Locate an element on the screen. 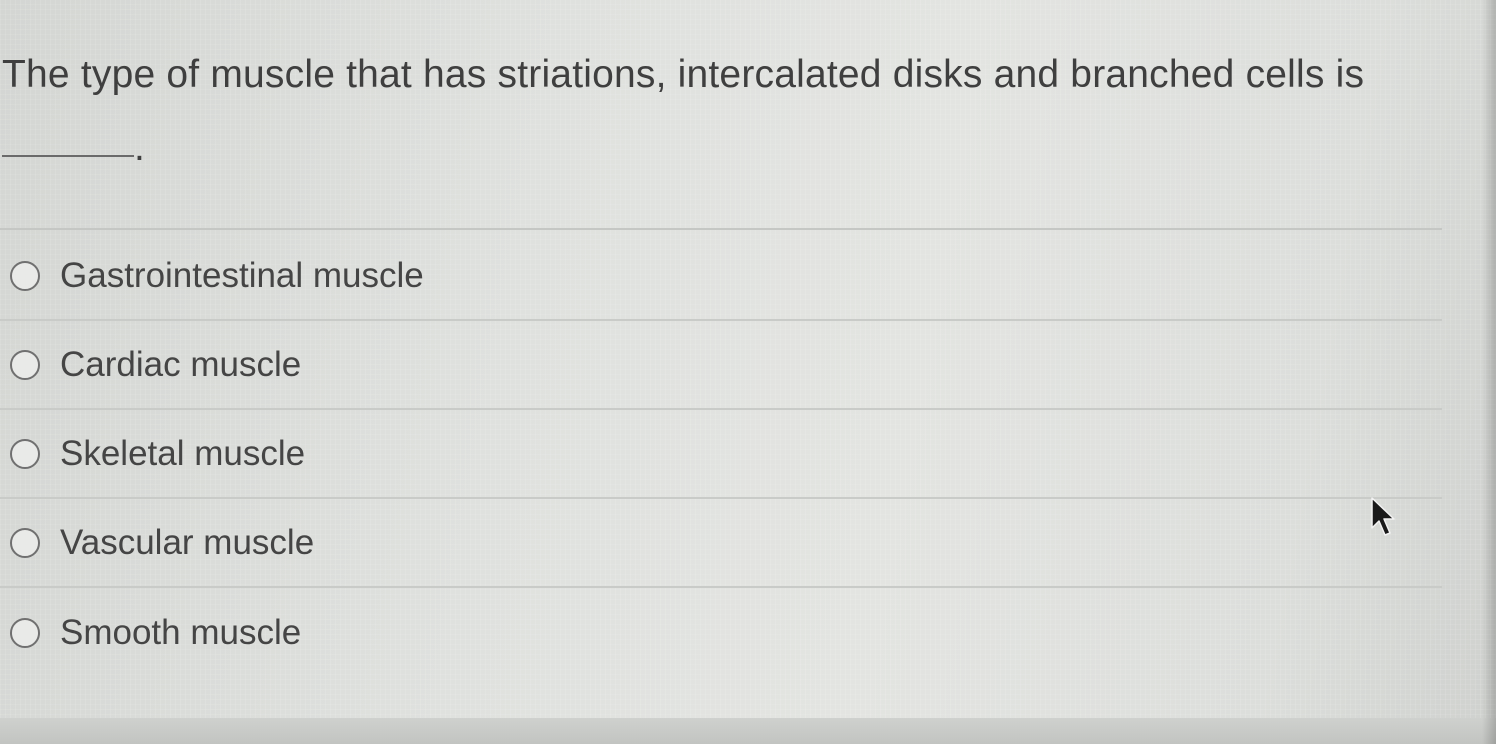 This screenshot has width=1496, height=744. screen-bottom-edge is located at coordinates (748, 731).